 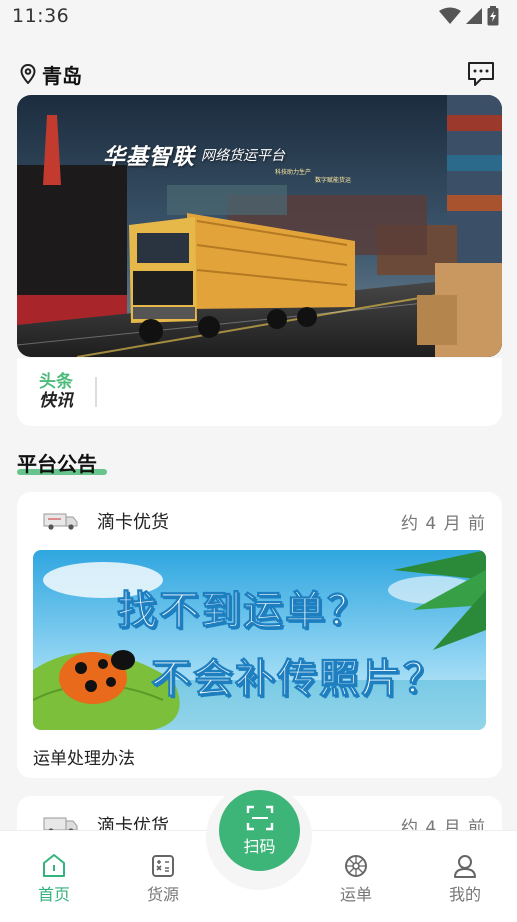 I want to click on wifi-icon, so click(x=450, y=15).